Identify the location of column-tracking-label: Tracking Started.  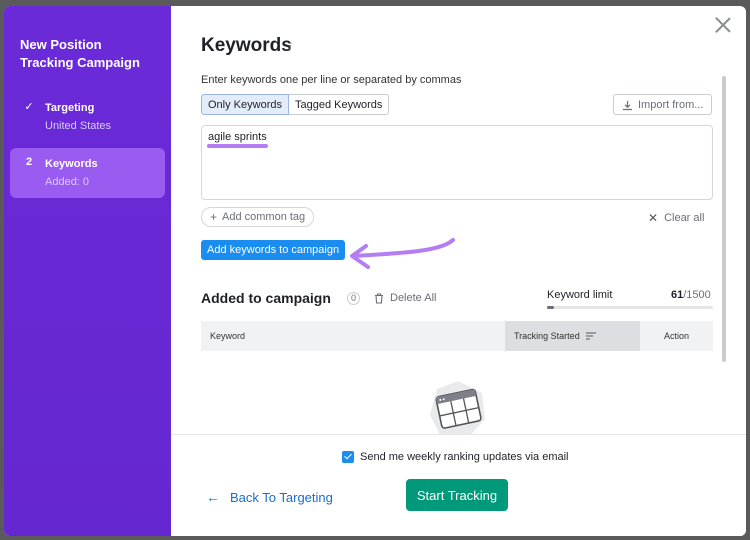
(547, 336).